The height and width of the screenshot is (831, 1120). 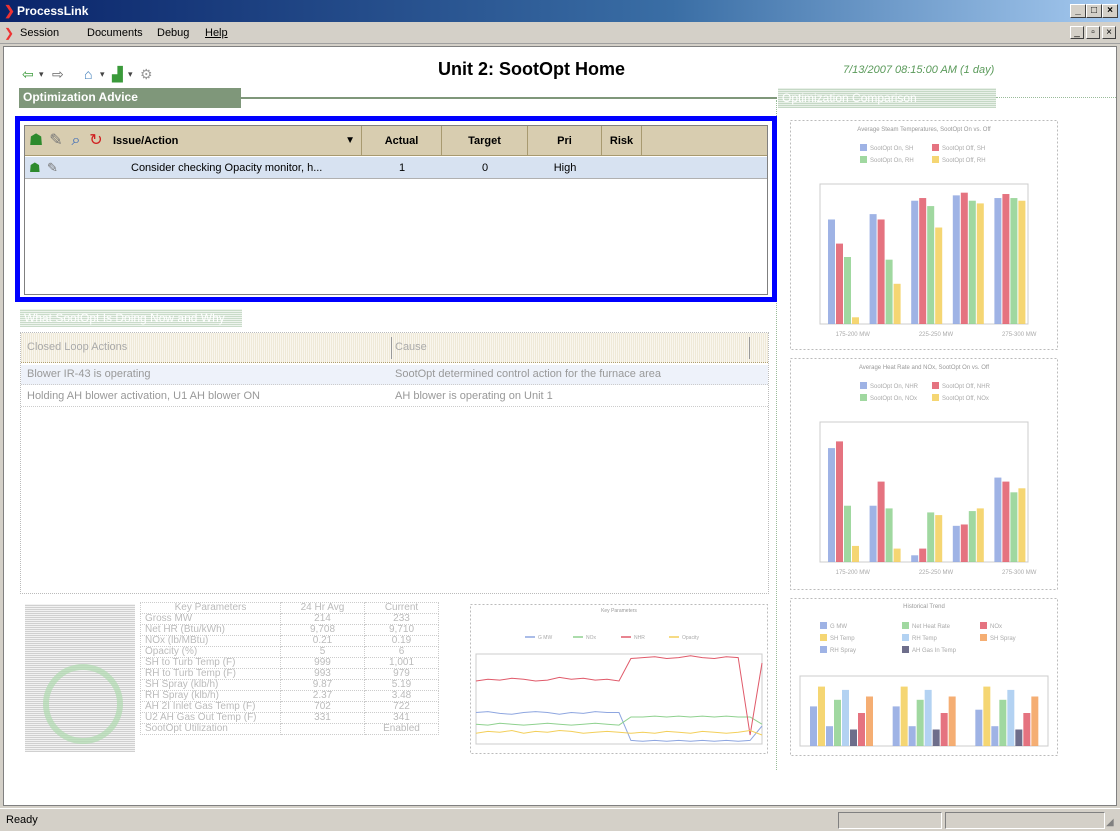 What do you see at coordinates (1019, 335) in the screenshot?
I see `x-tick-label: 275-300 MW` at bounding box center [1019, 335].